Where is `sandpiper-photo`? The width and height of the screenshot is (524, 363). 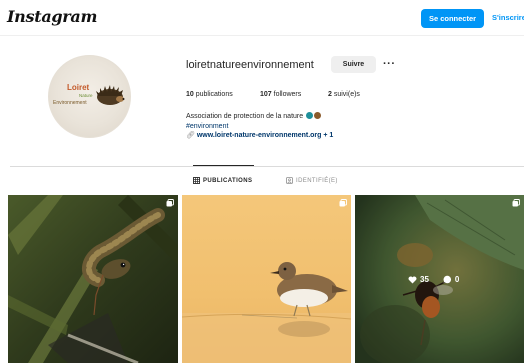
sandpiper-photo is located at coordinates (266, 279).